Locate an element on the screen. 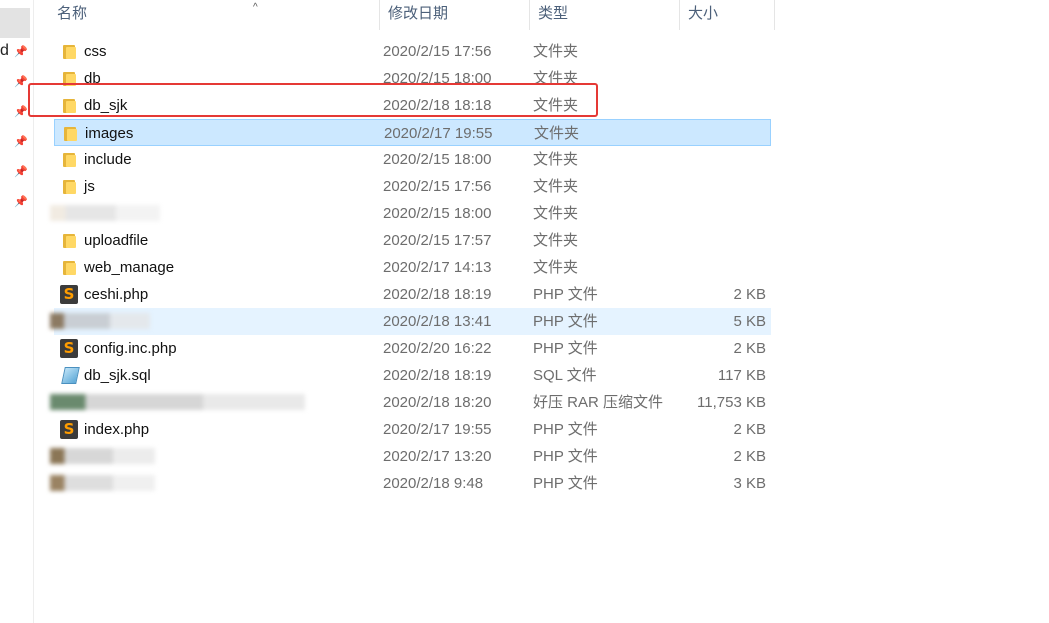 The width and height of the screenshot is (1049, 623). file-type: SQL 文件 is located at coordinates (565, 375).